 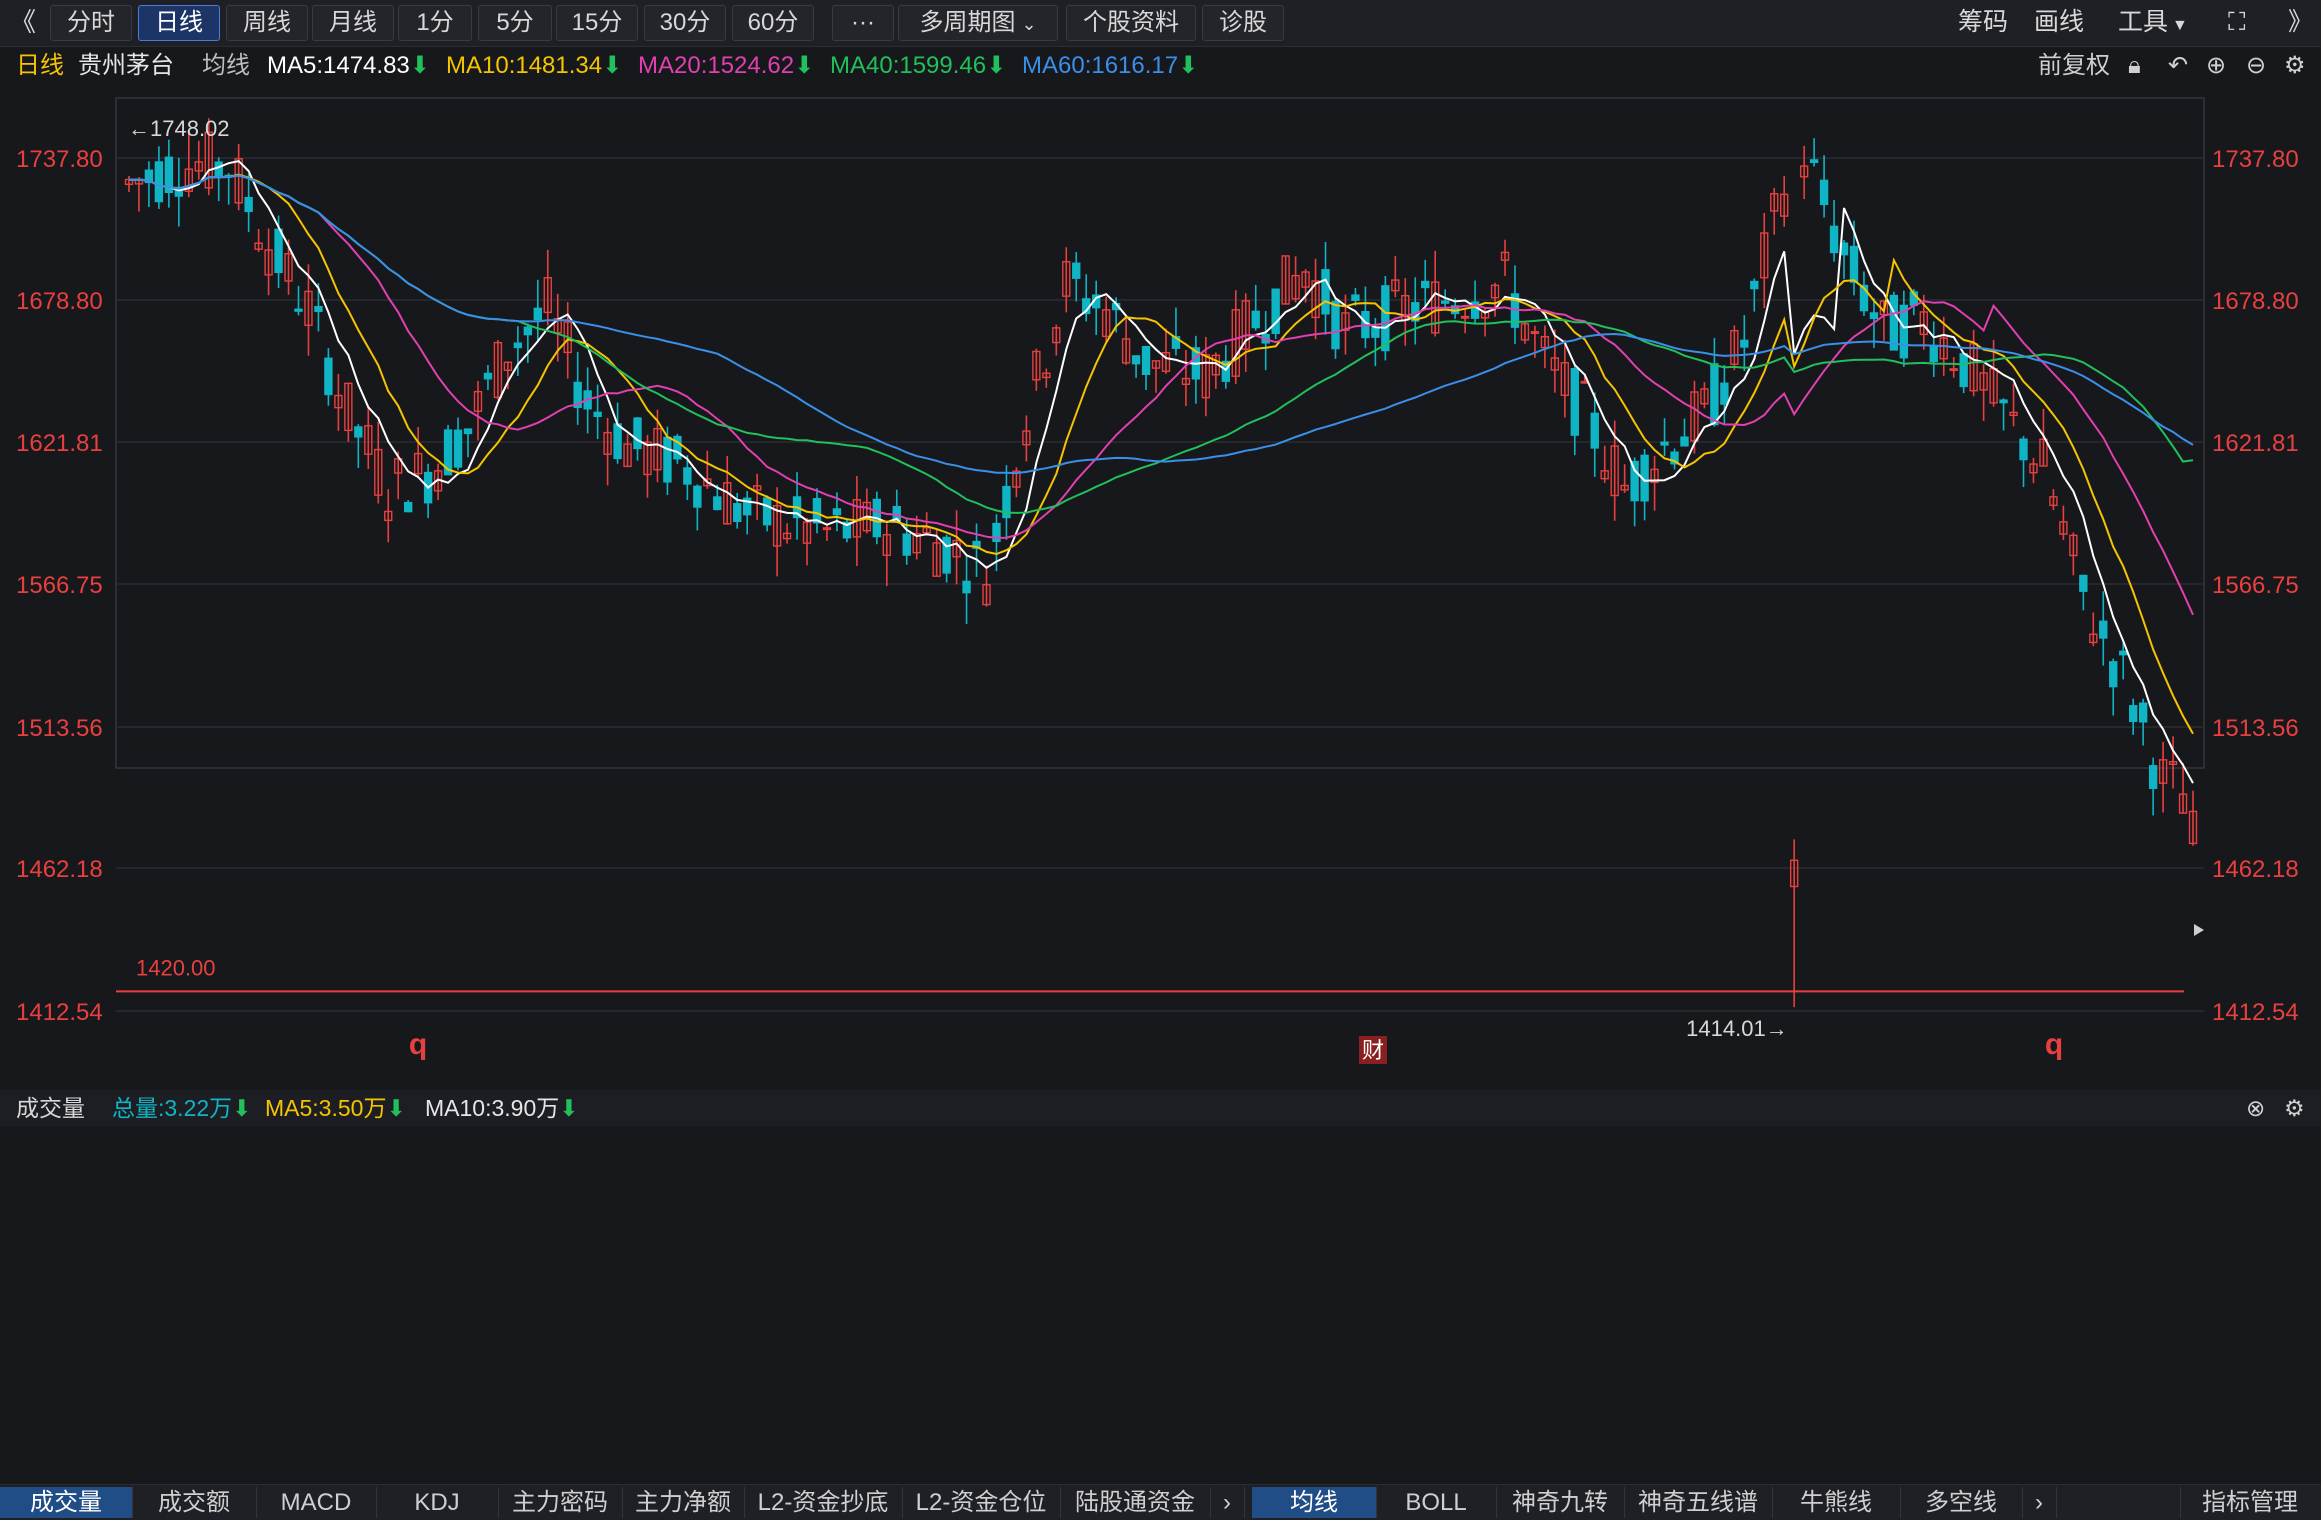 What do you see at coordinates (66, 1502) in the screenshot?
I see `indicator-tab-0: 成交量` at bounding box center [66, 1502].